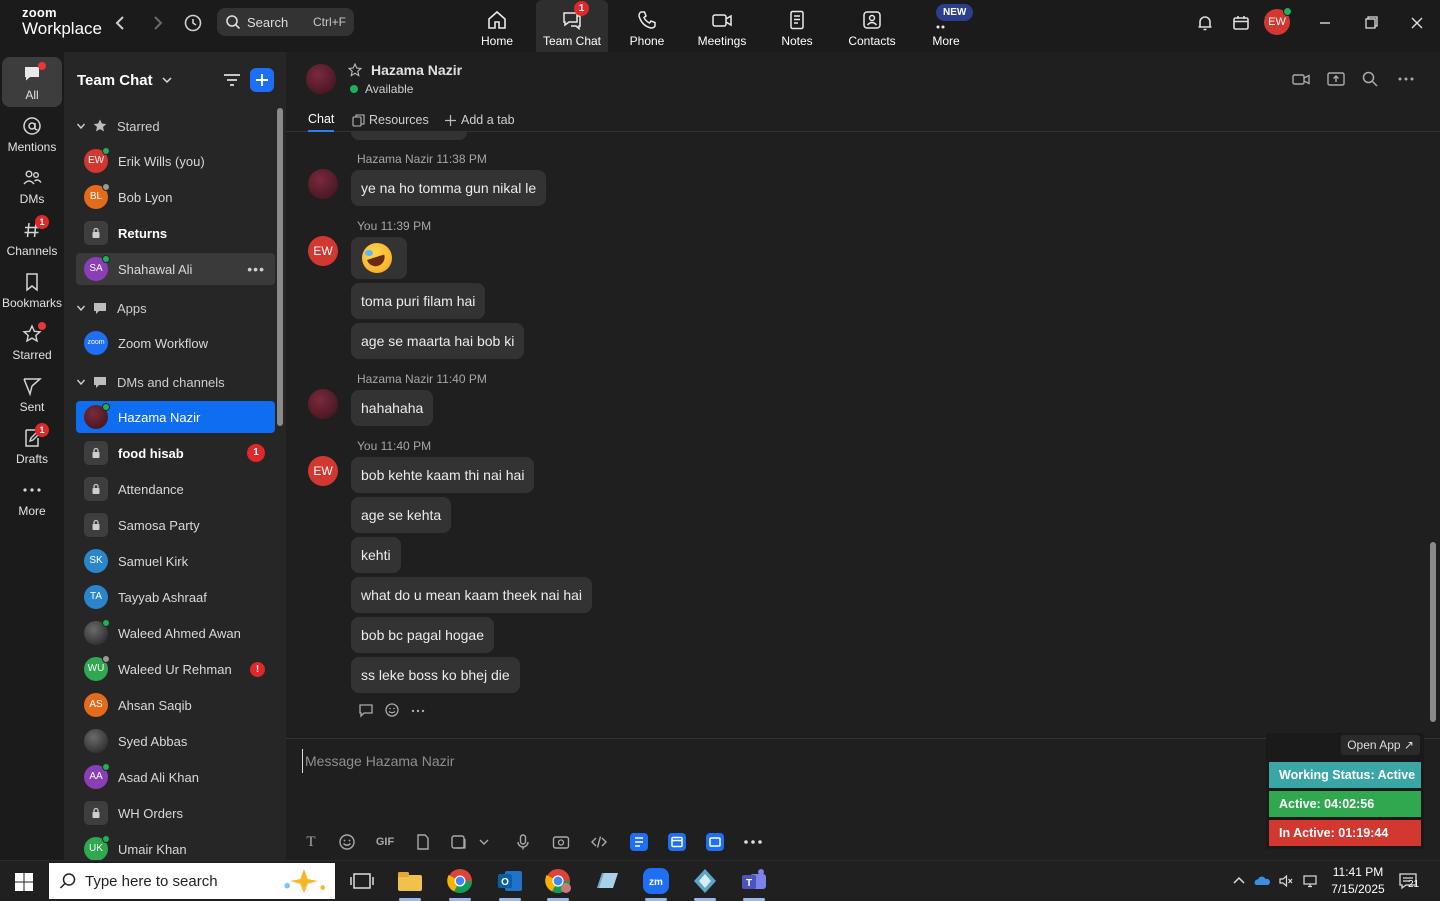 Image resolution: width=1440 pixels, height=901 pixels. Describe the element at coordinates (175, 453) in the screenshot. I see `sidebar-item-food-hisab: food hisab 1` at that location.